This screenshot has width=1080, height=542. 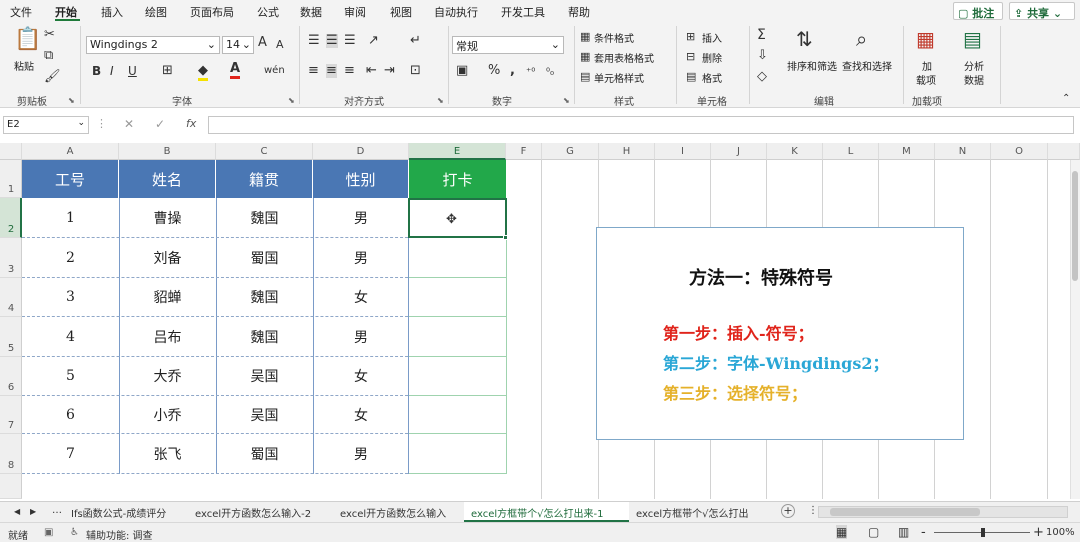 What do you see at coordinates (1060, 532) in the screenshot?
I see `zoom-level: 100%` at bounding box center [1060, 532].